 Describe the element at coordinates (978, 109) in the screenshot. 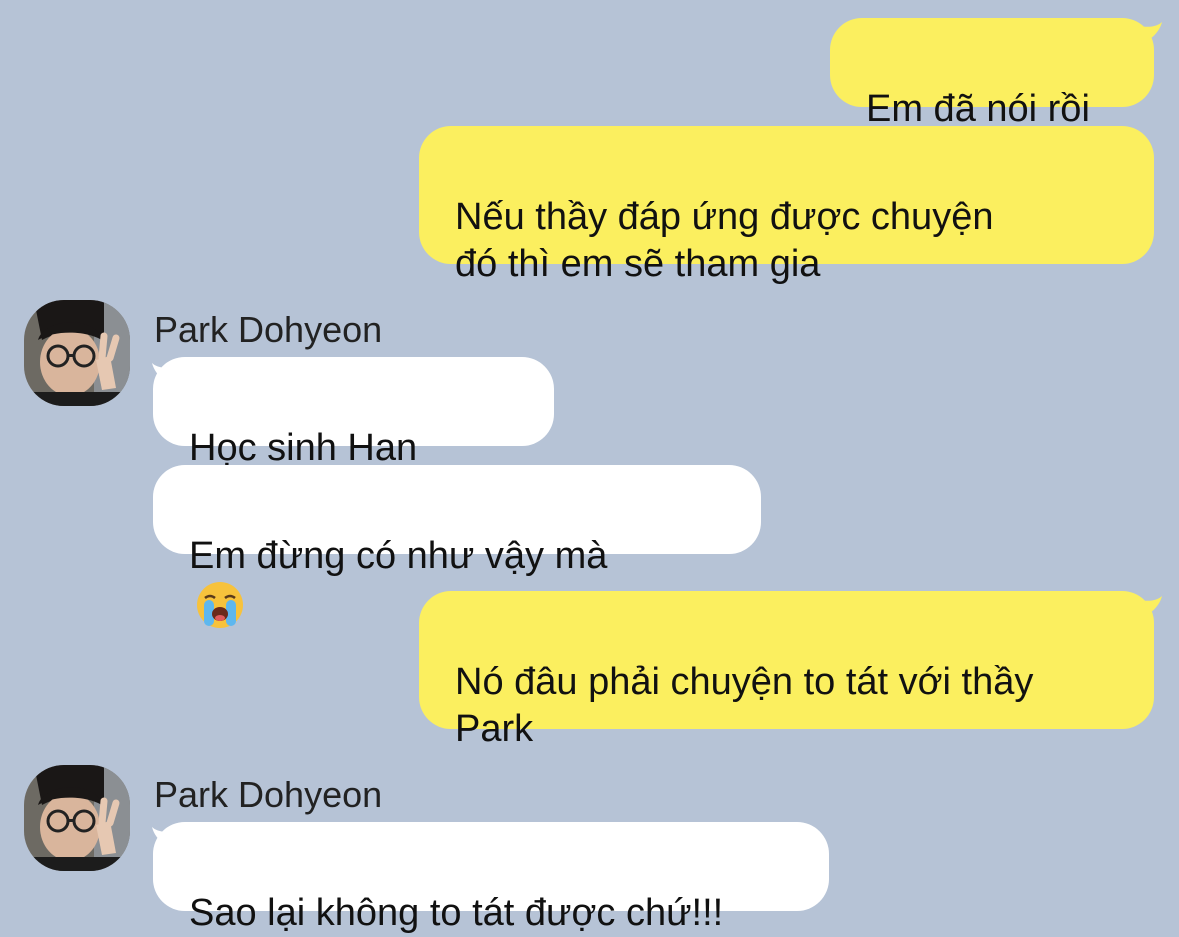

I see `message-text: Em đã nói rồi` at that location.